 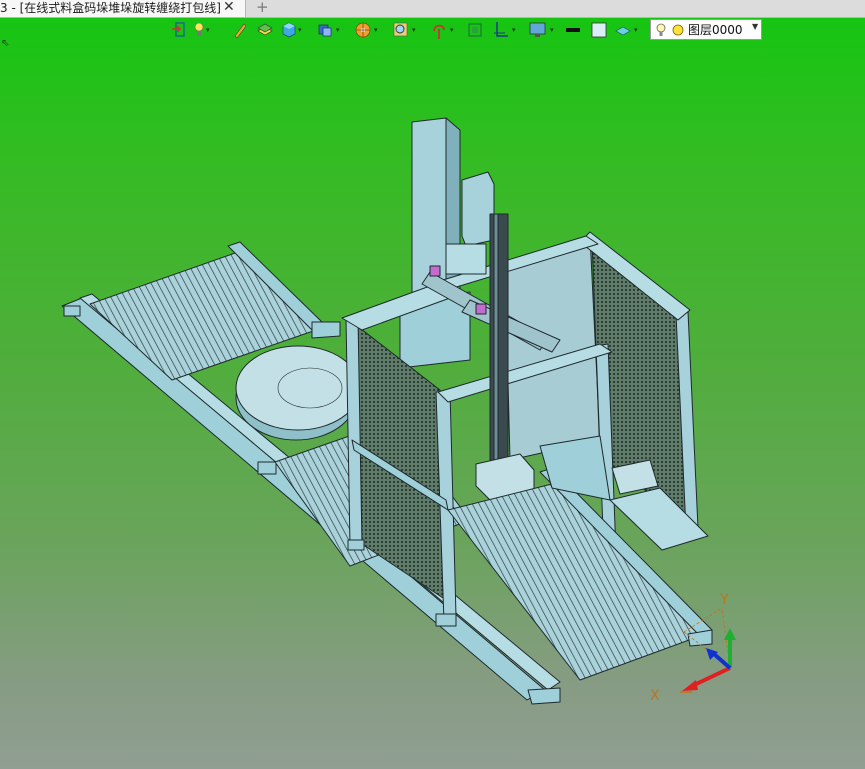 I want to click on display-dropdown: ▾, so click(x=552, y=30).